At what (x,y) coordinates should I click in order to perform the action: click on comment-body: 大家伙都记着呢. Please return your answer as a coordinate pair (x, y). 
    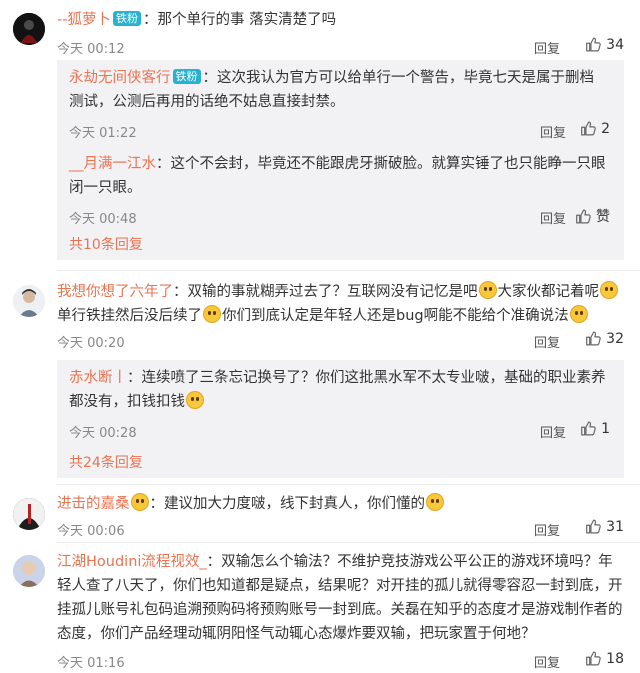
    Looking at the image, I should click on (548, 292).